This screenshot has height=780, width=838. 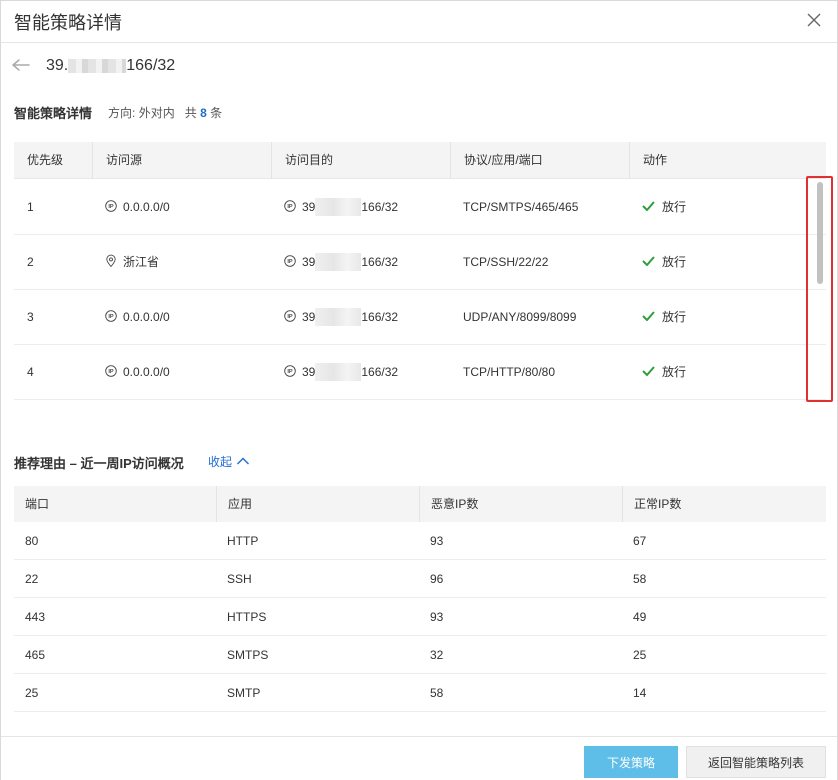 I want to click on scrollbar-thumb, so click(x=820, y=233).